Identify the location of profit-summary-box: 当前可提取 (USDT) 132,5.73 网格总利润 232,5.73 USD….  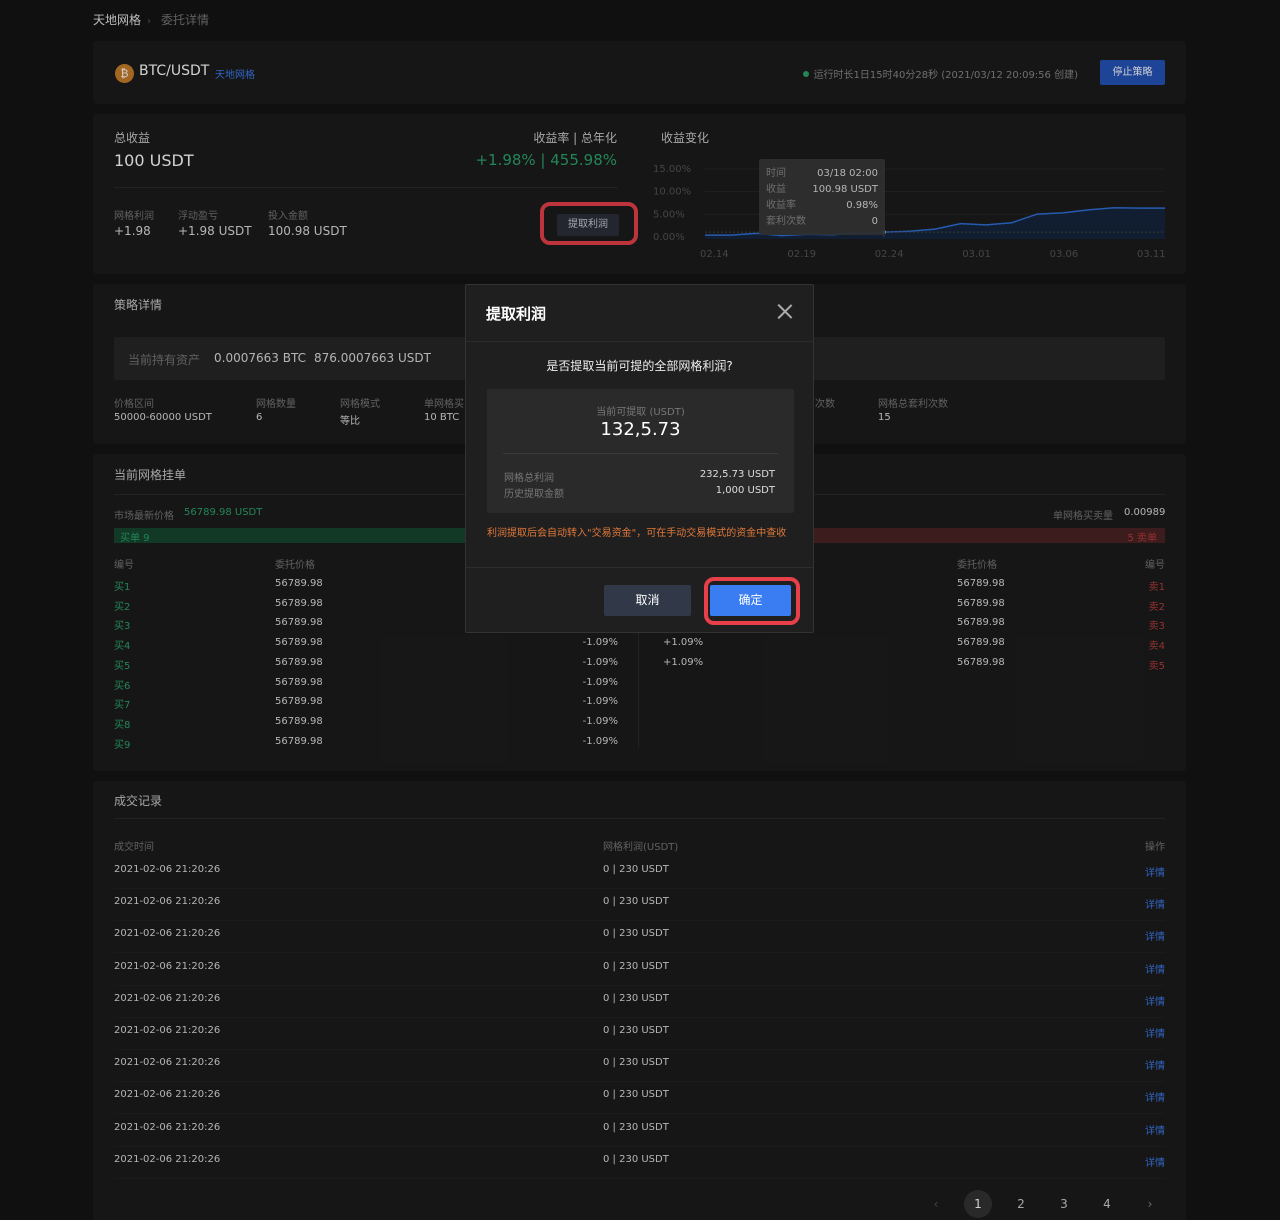
(640, 451).